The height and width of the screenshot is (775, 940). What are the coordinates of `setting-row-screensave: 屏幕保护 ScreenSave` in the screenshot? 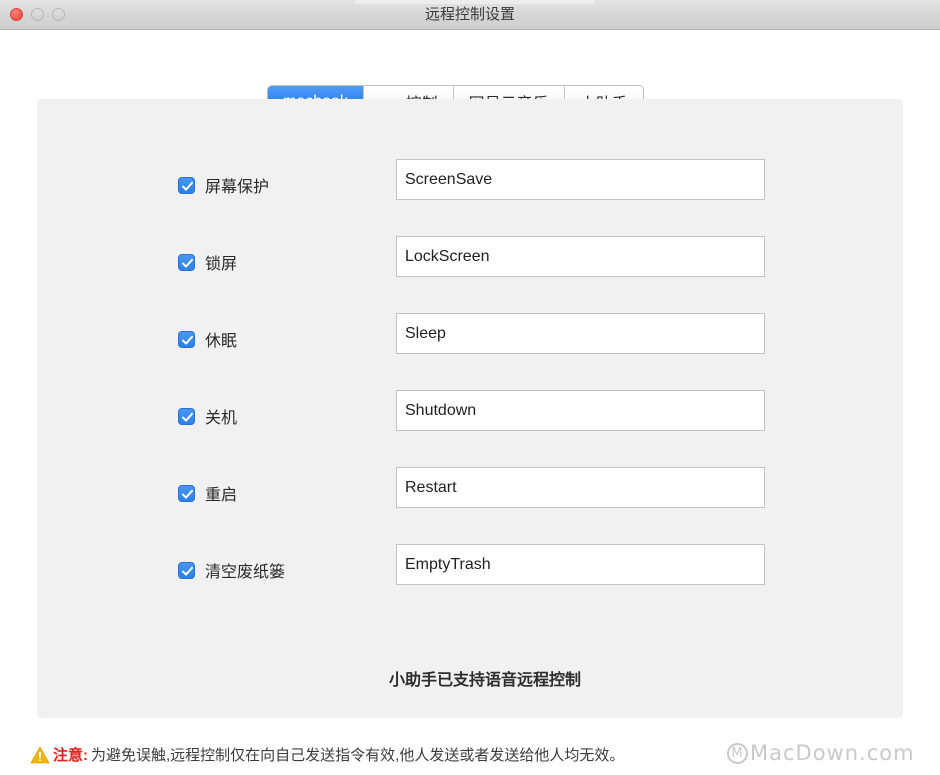 It's located at (470, 189).